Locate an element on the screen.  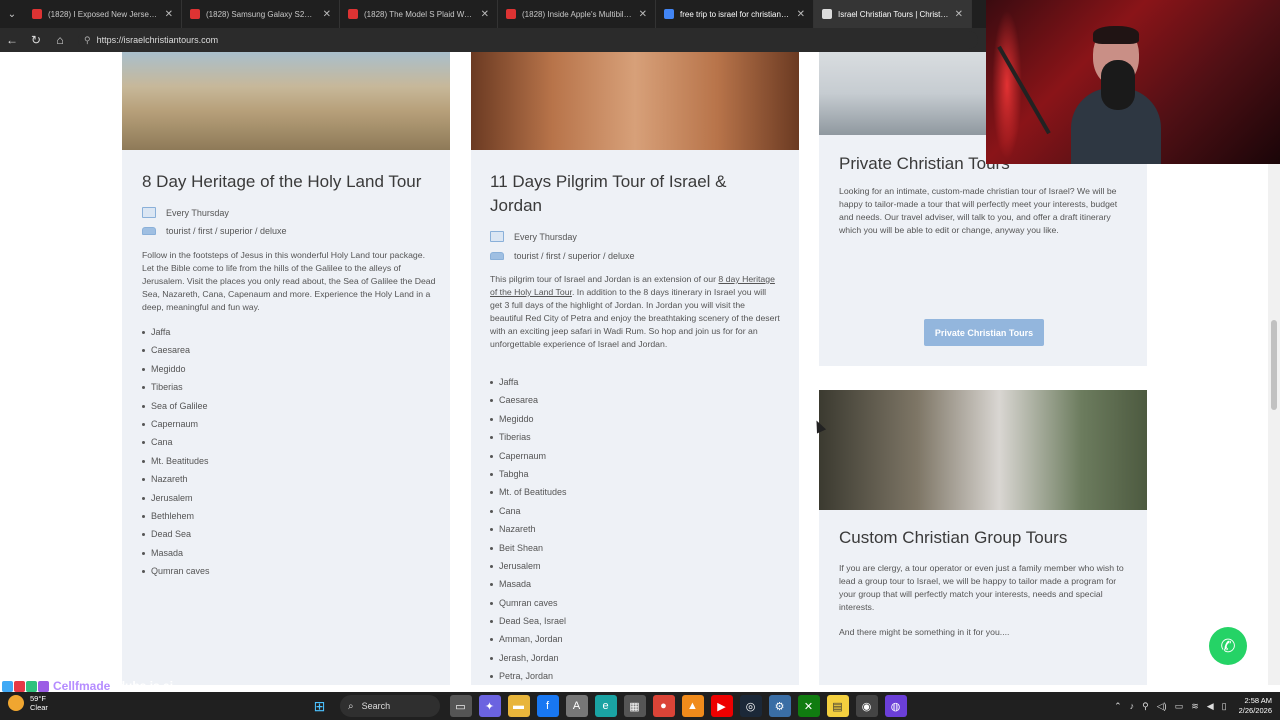
home-icon: ⌂ is located at coordinates (60, 40).